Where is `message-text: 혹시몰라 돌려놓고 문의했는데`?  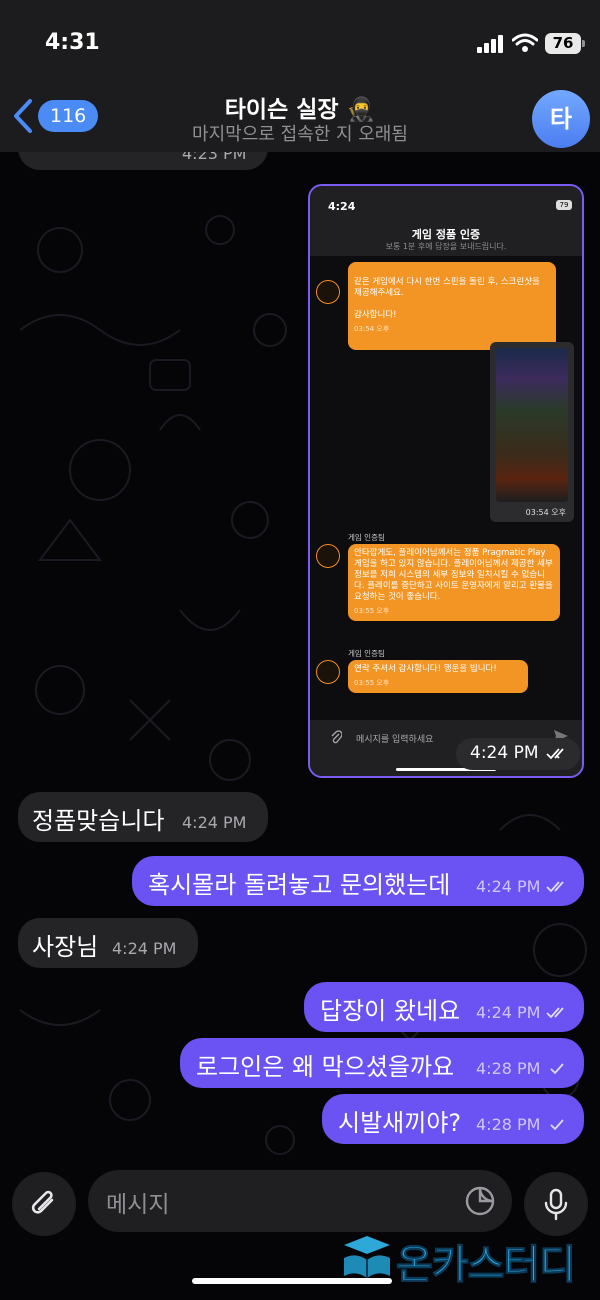
message-text: 혹시몰라 돌려놓고 문의했는데 is located at coordinates (299, 885).